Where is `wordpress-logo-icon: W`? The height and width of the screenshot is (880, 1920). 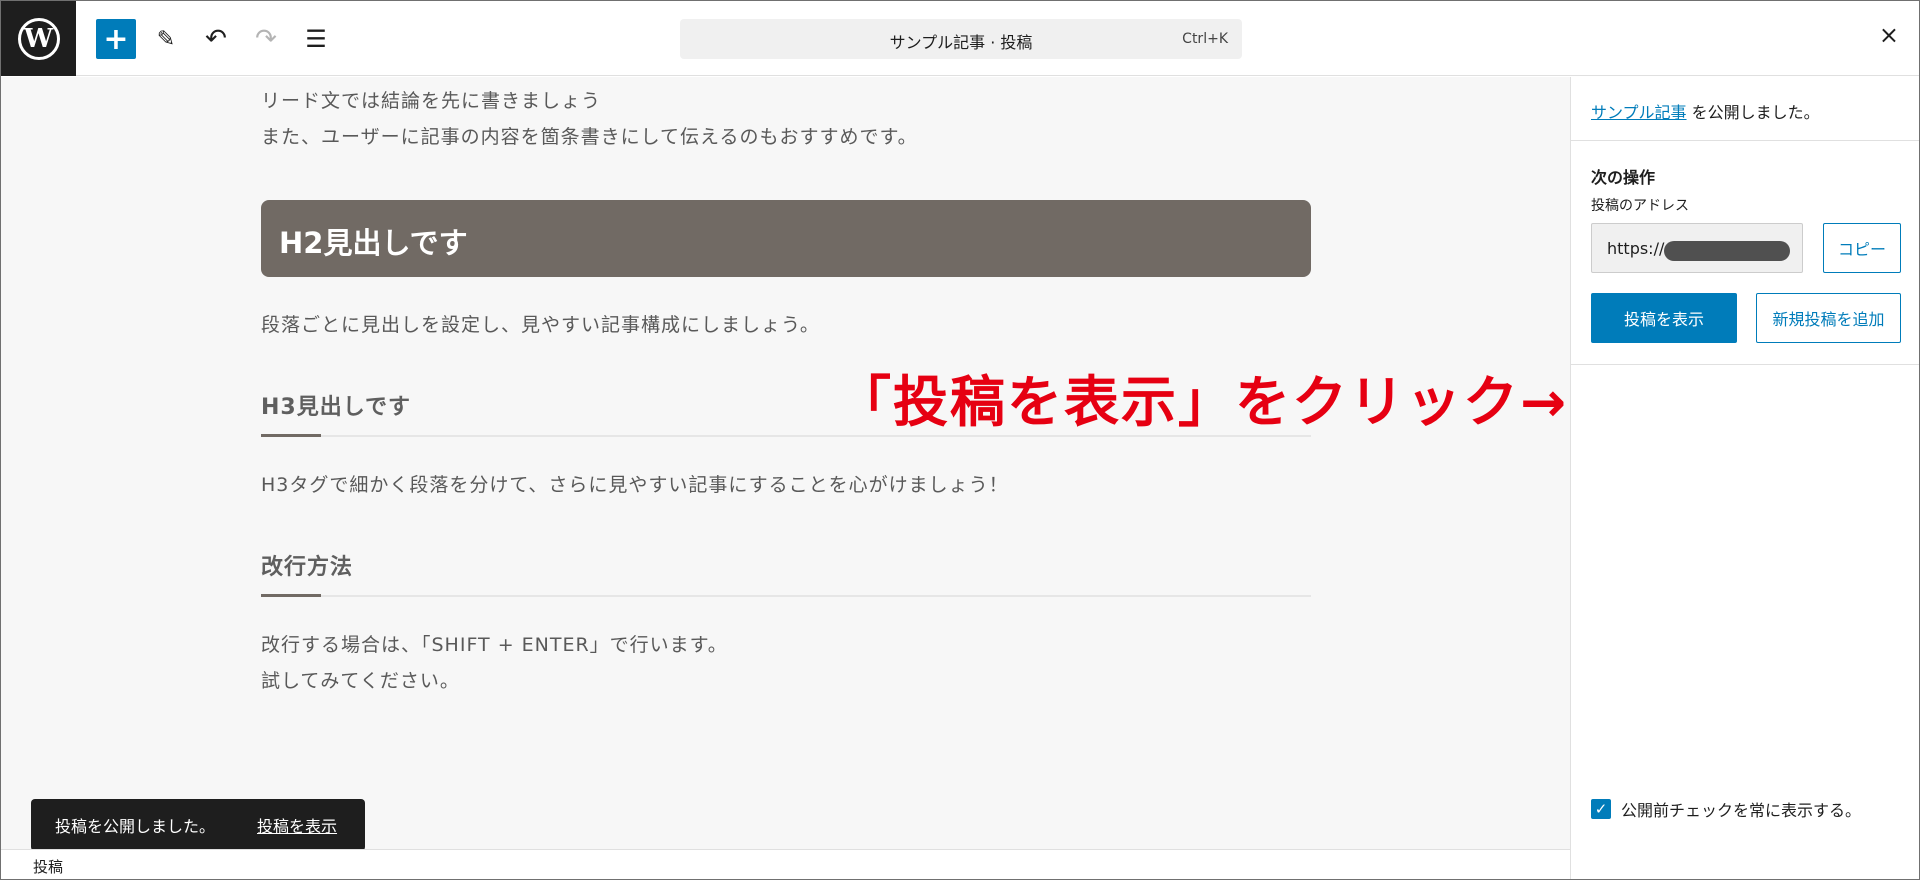 wordpress-logo-icon: W is located at coordinates (38, 38).